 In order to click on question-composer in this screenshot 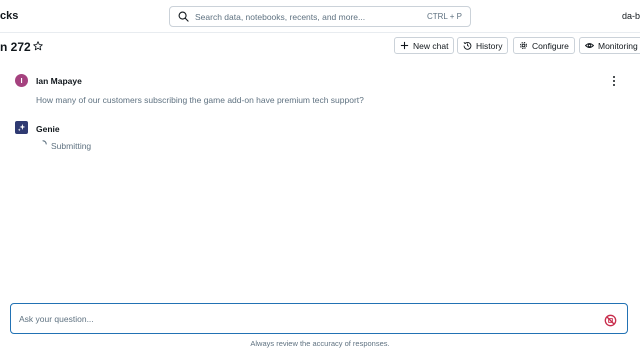, I will do `click(319, 318)`.